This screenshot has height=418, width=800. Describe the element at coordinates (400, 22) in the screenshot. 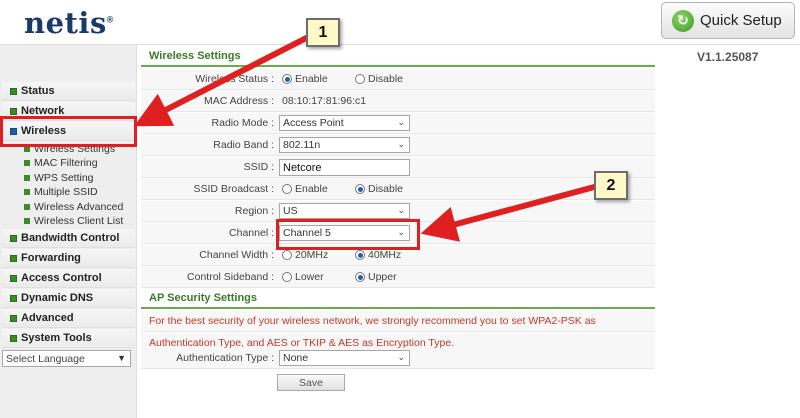

I see `header: netis® ↻ Quick Setup` at that location.